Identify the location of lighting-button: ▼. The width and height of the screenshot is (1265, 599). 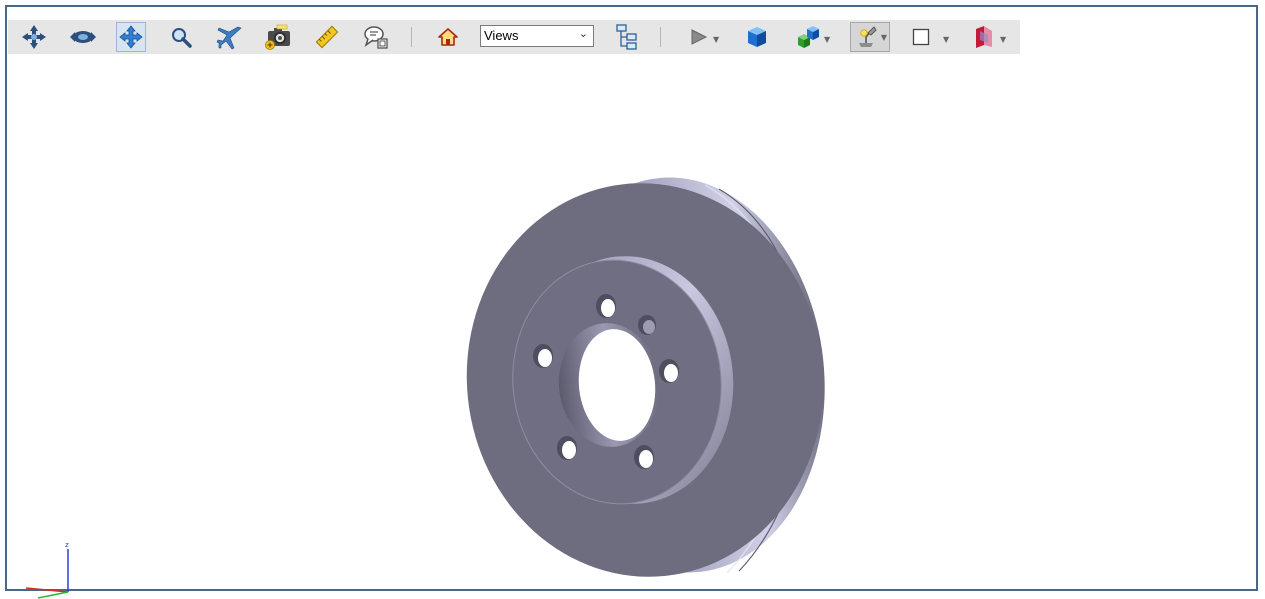
(870, 37).